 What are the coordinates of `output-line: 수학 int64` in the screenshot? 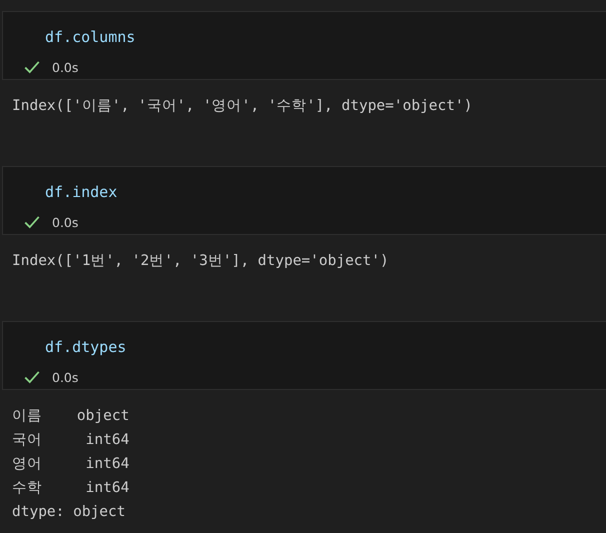 It's located at (71, 488).